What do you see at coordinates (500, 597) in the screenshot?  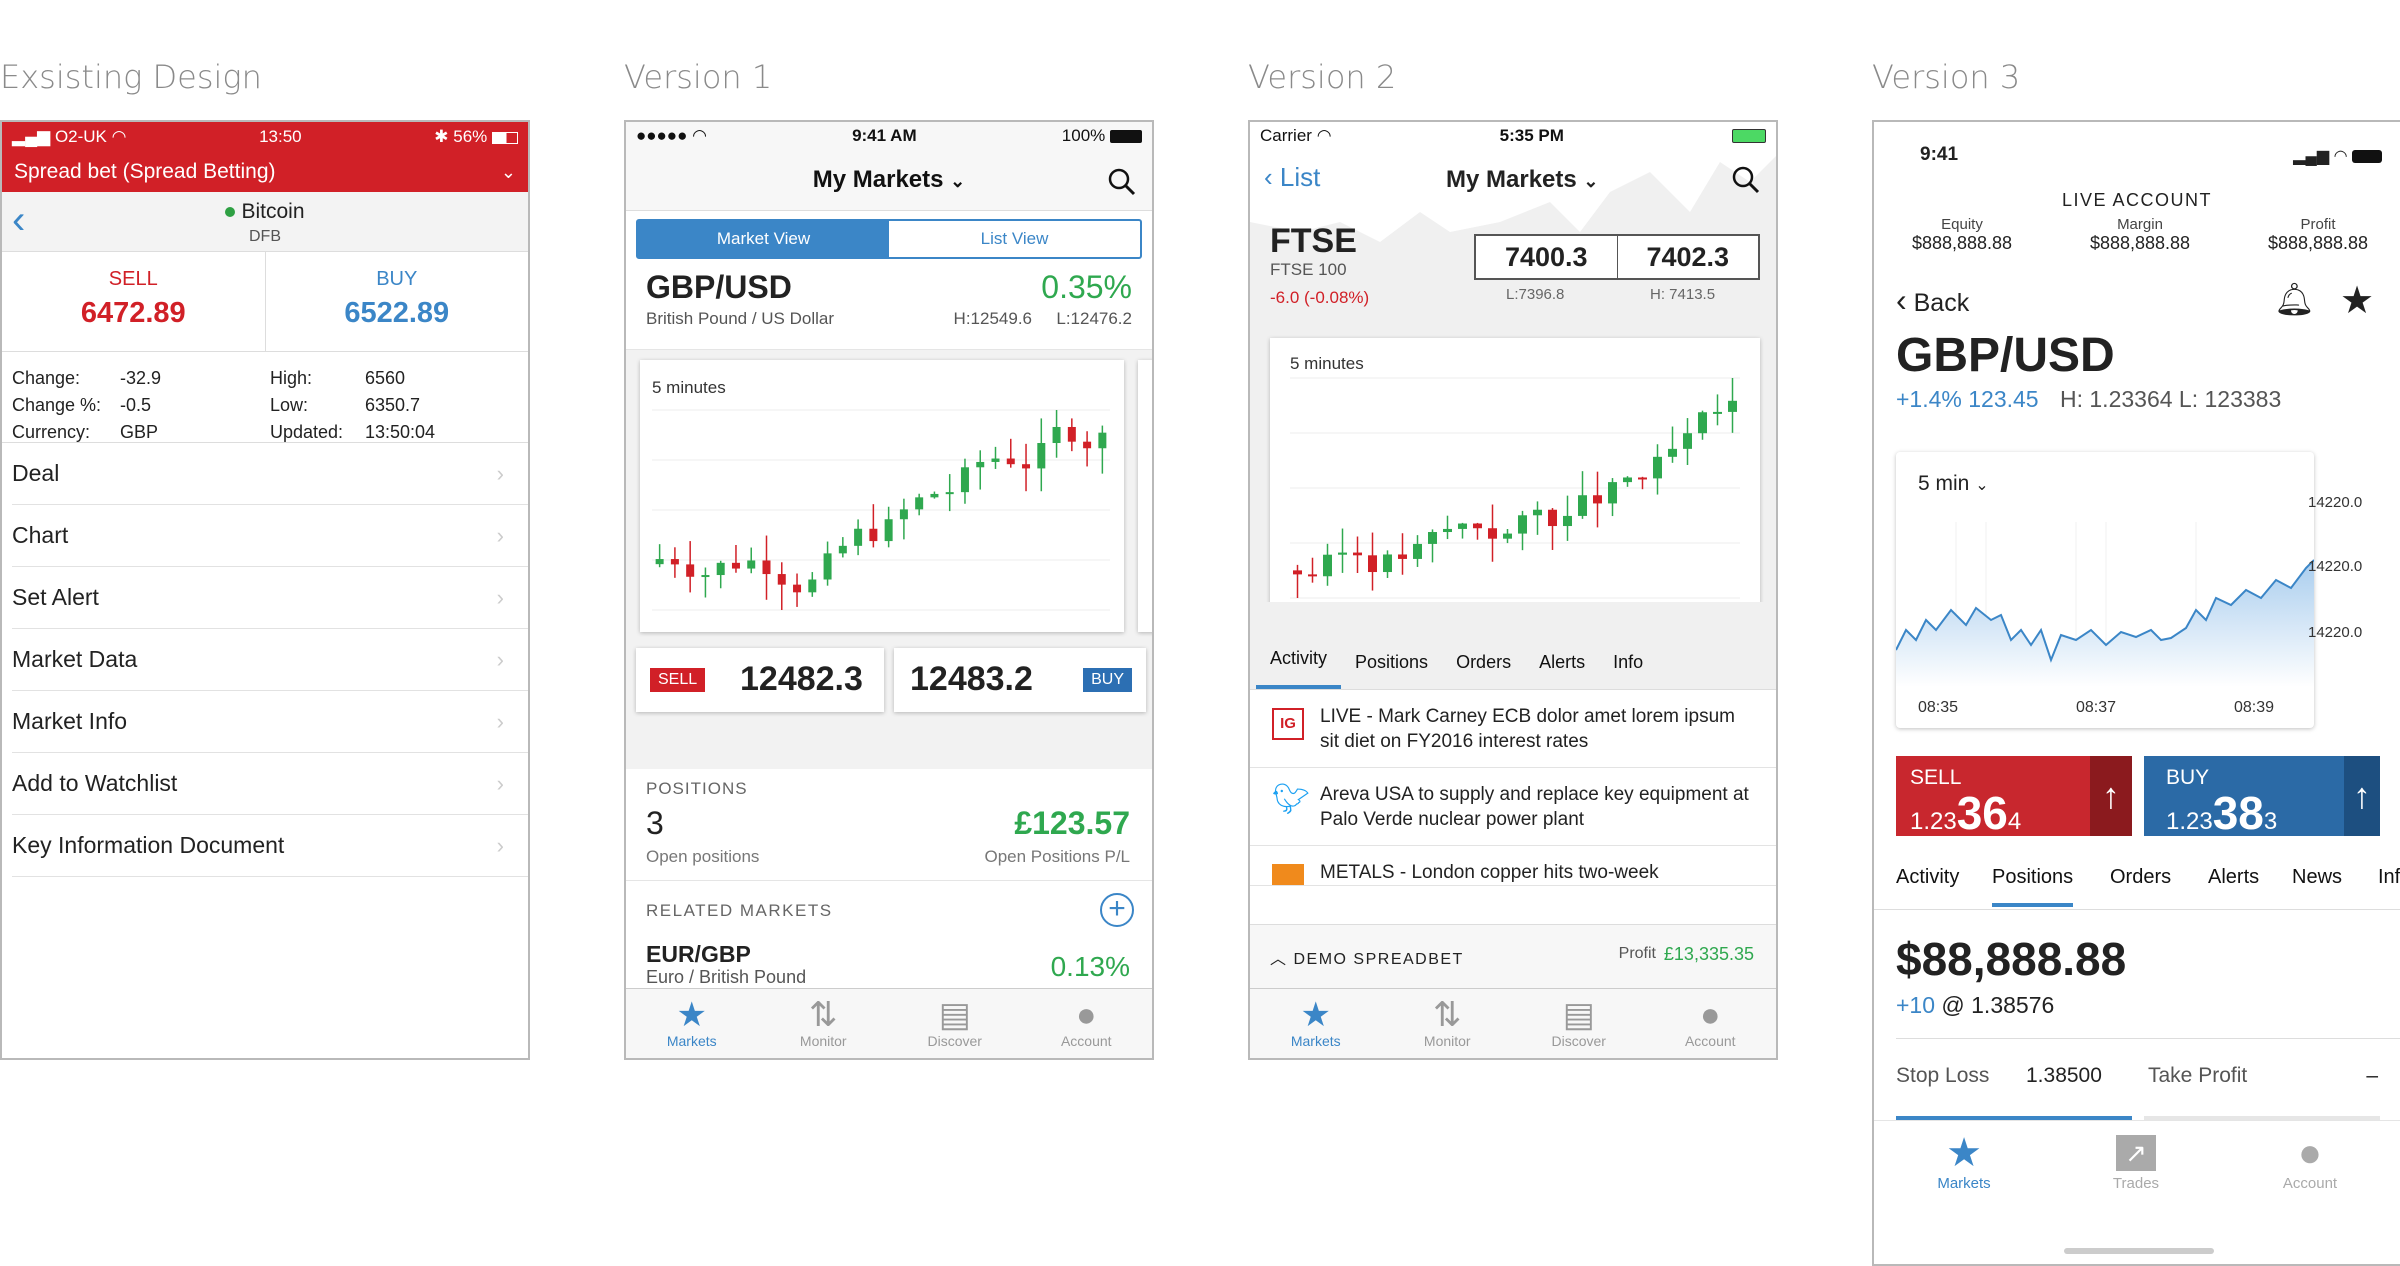 I see `chevron-right-icon: ›` at bounding box center [500, 597].